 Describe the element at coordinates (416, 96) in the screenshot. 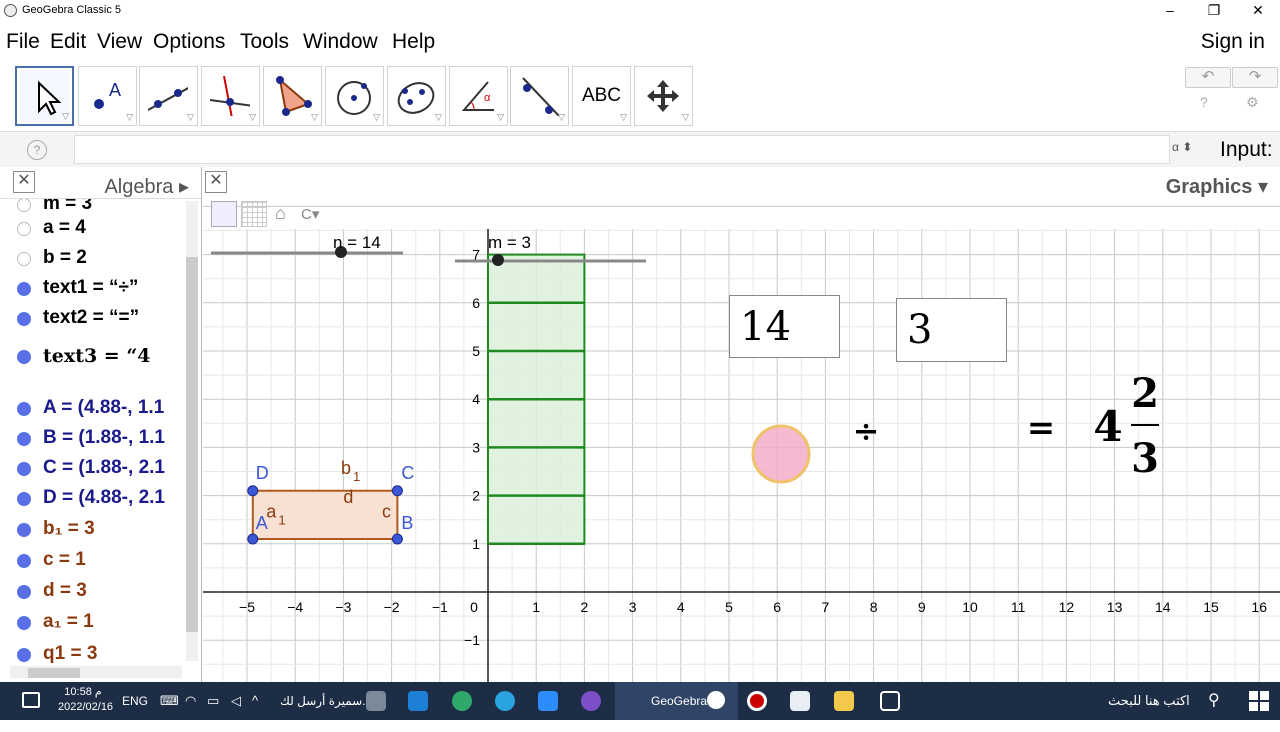

I see `conic-tool-button: ▽` at that location.